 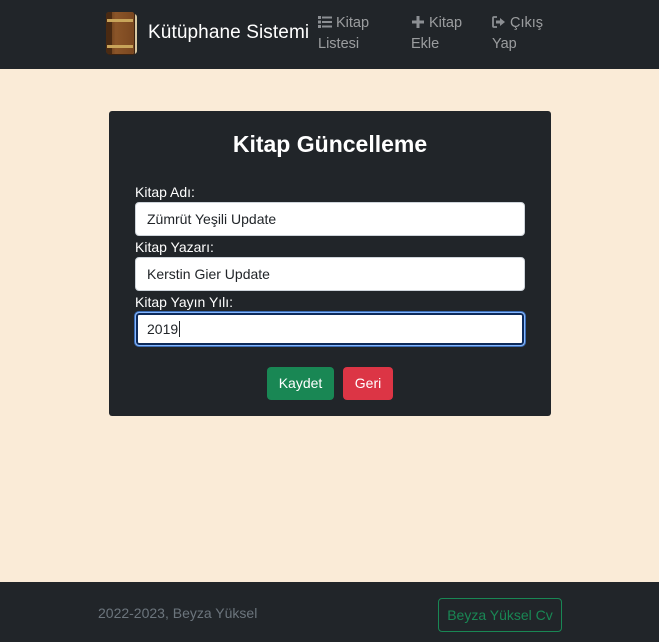 What do you see at coordinates (165, 192) in the screenshot?
I see `book-name-label: Kitap Adı:` at bounding box center [165, 192].